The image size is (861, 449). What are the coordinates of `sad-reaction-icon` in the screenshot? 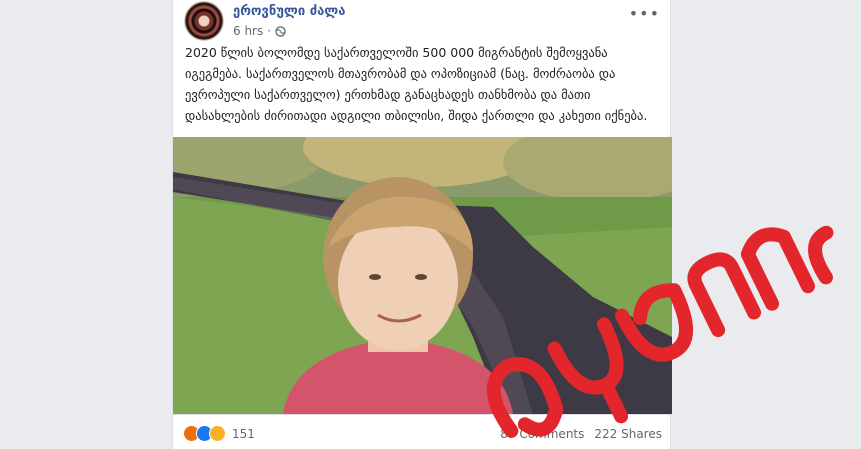 It's located at (217, 433).